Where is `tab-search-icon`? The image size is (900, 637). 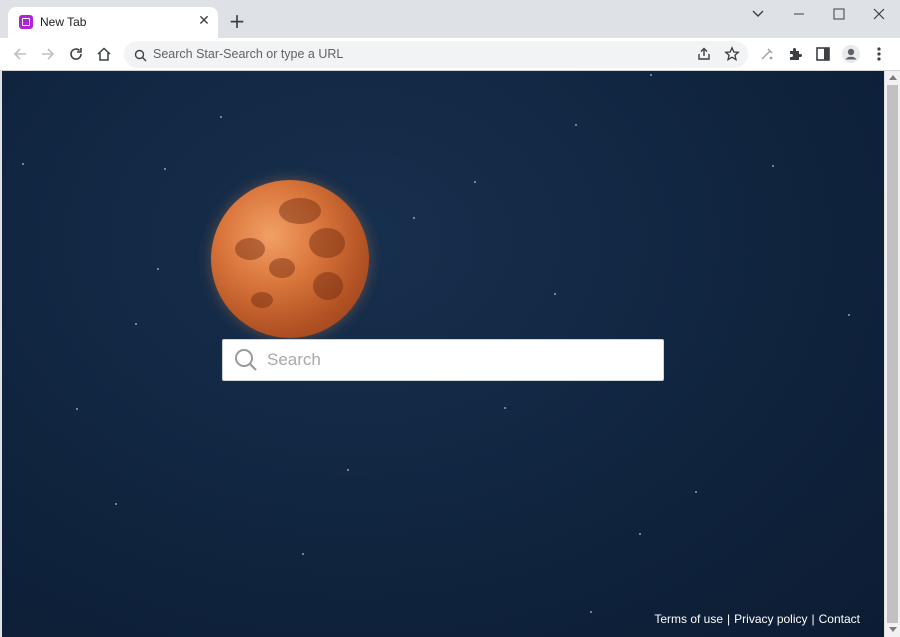
tab-search-icon is located at coordinates (758, 14).